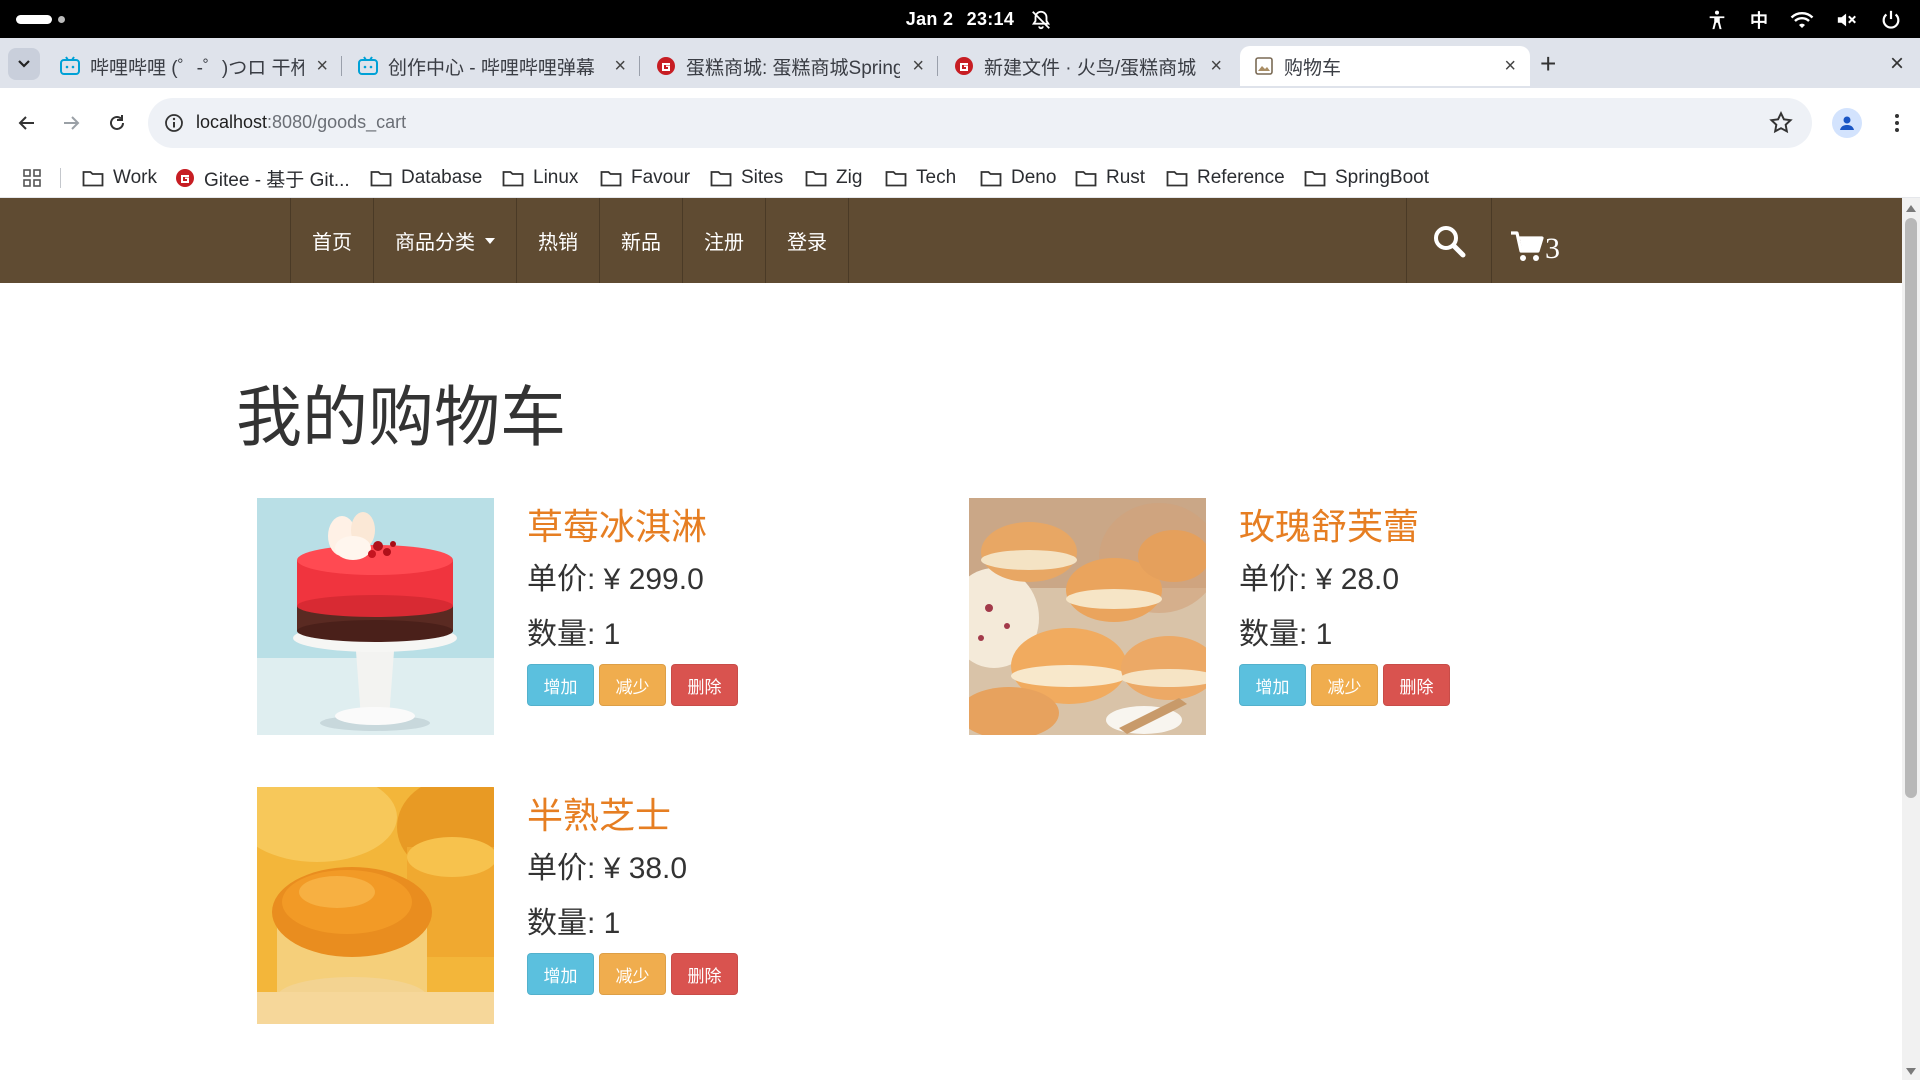  Describe the element at coordinates (1911, 508) in the screenshot. I see `scrollbar-thumb` at that location.